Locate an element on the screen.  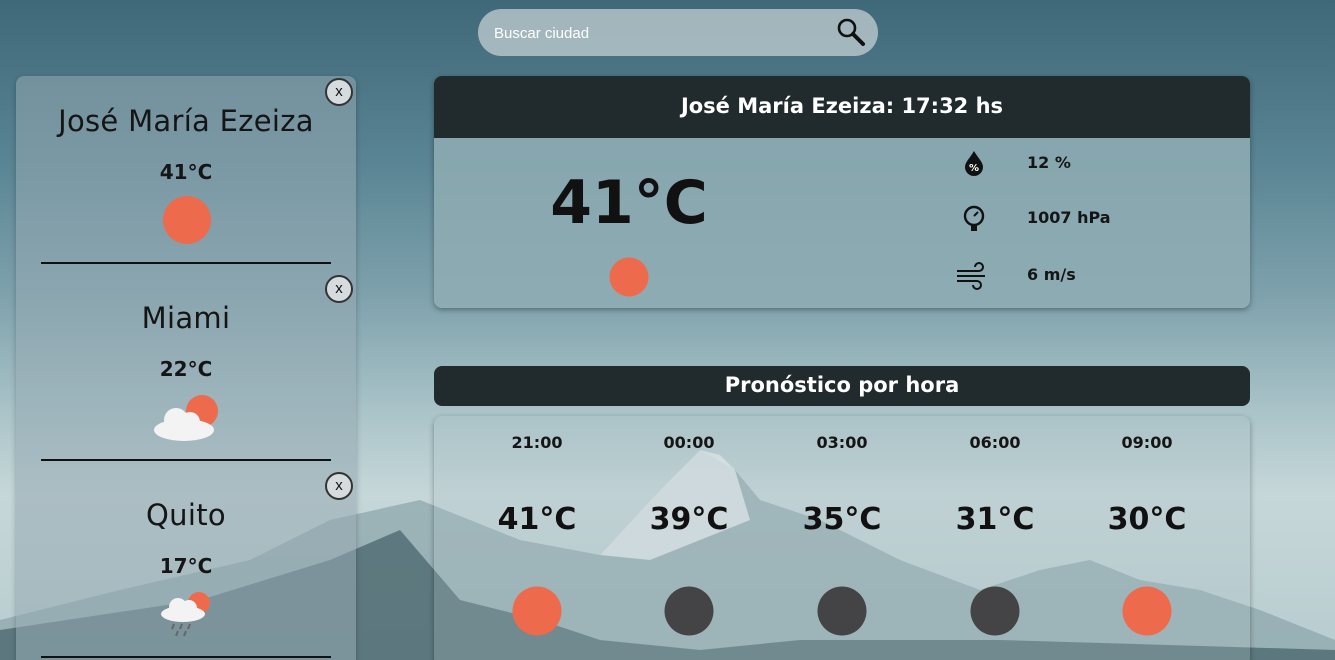
rain-cloud-sun-icon is located at coordinates (185, 614).